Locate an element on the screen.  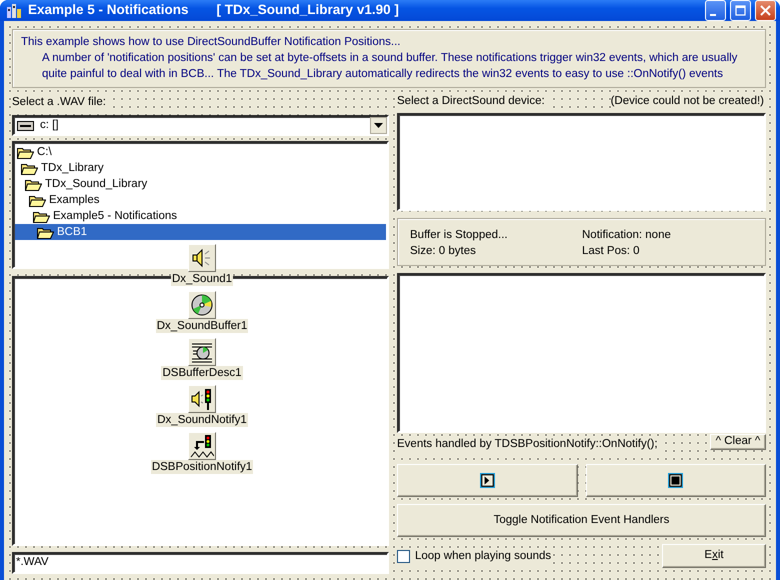
folder-item: TDx_Library is located at coordinates (200, 168).